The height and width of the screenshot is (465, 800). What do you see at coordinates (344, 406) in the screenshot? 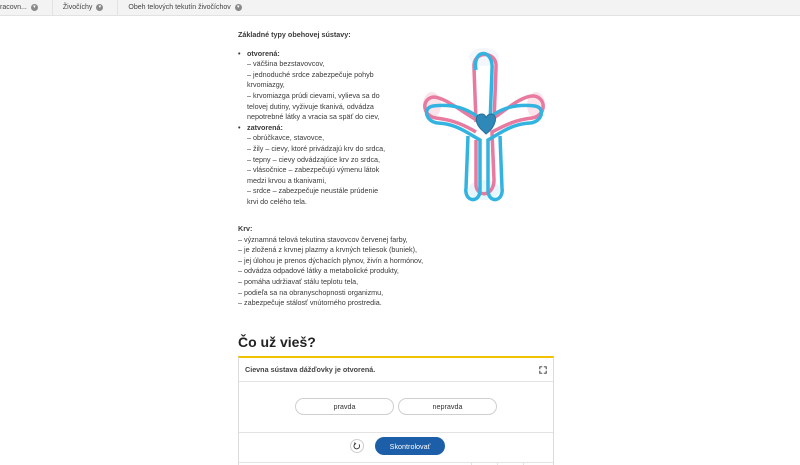
I see `answer-true-button: pravda` at bounding box center [344, 406].